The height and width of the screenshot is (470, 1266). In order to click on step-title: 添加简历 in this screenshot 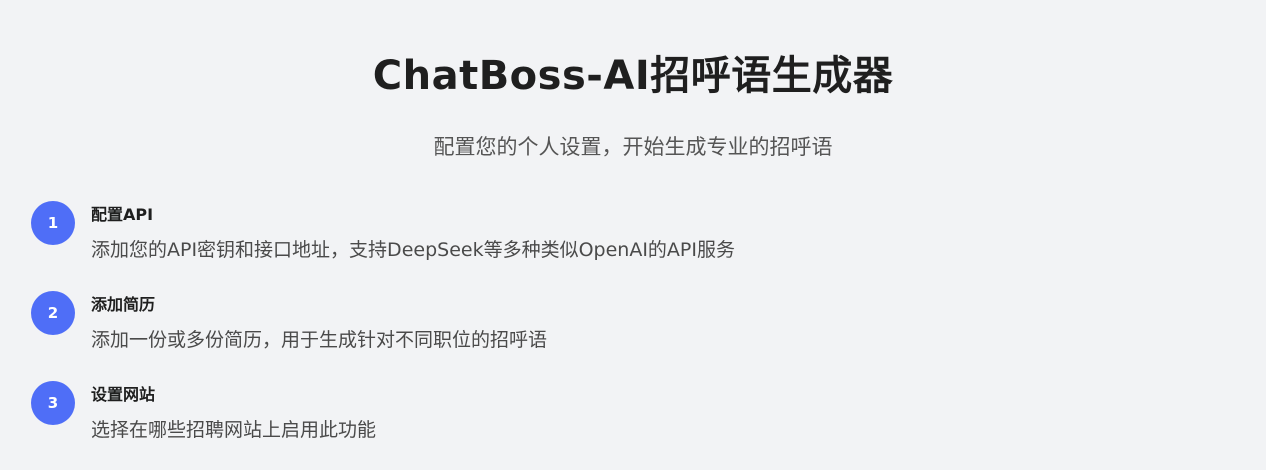, I will do `click(123, 304)`.